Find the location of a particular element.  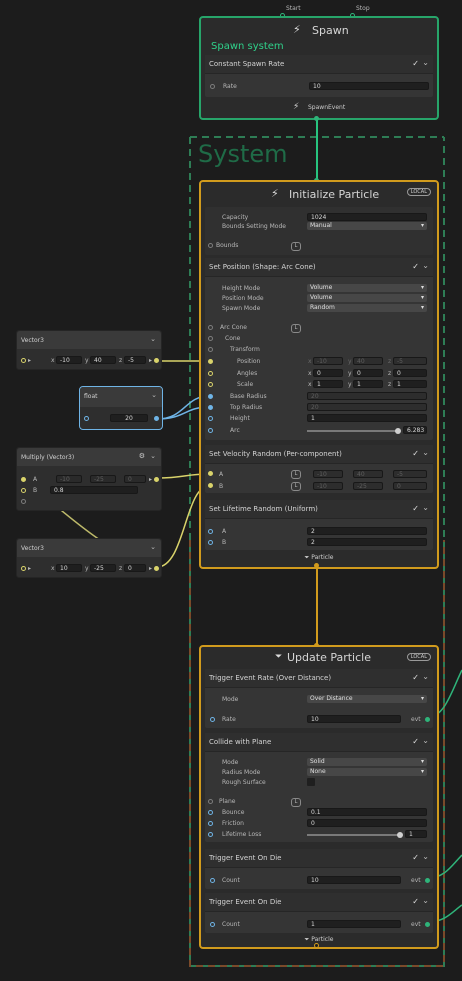

spawn-system-name: Spawn system is located at coordinates (247, 46).